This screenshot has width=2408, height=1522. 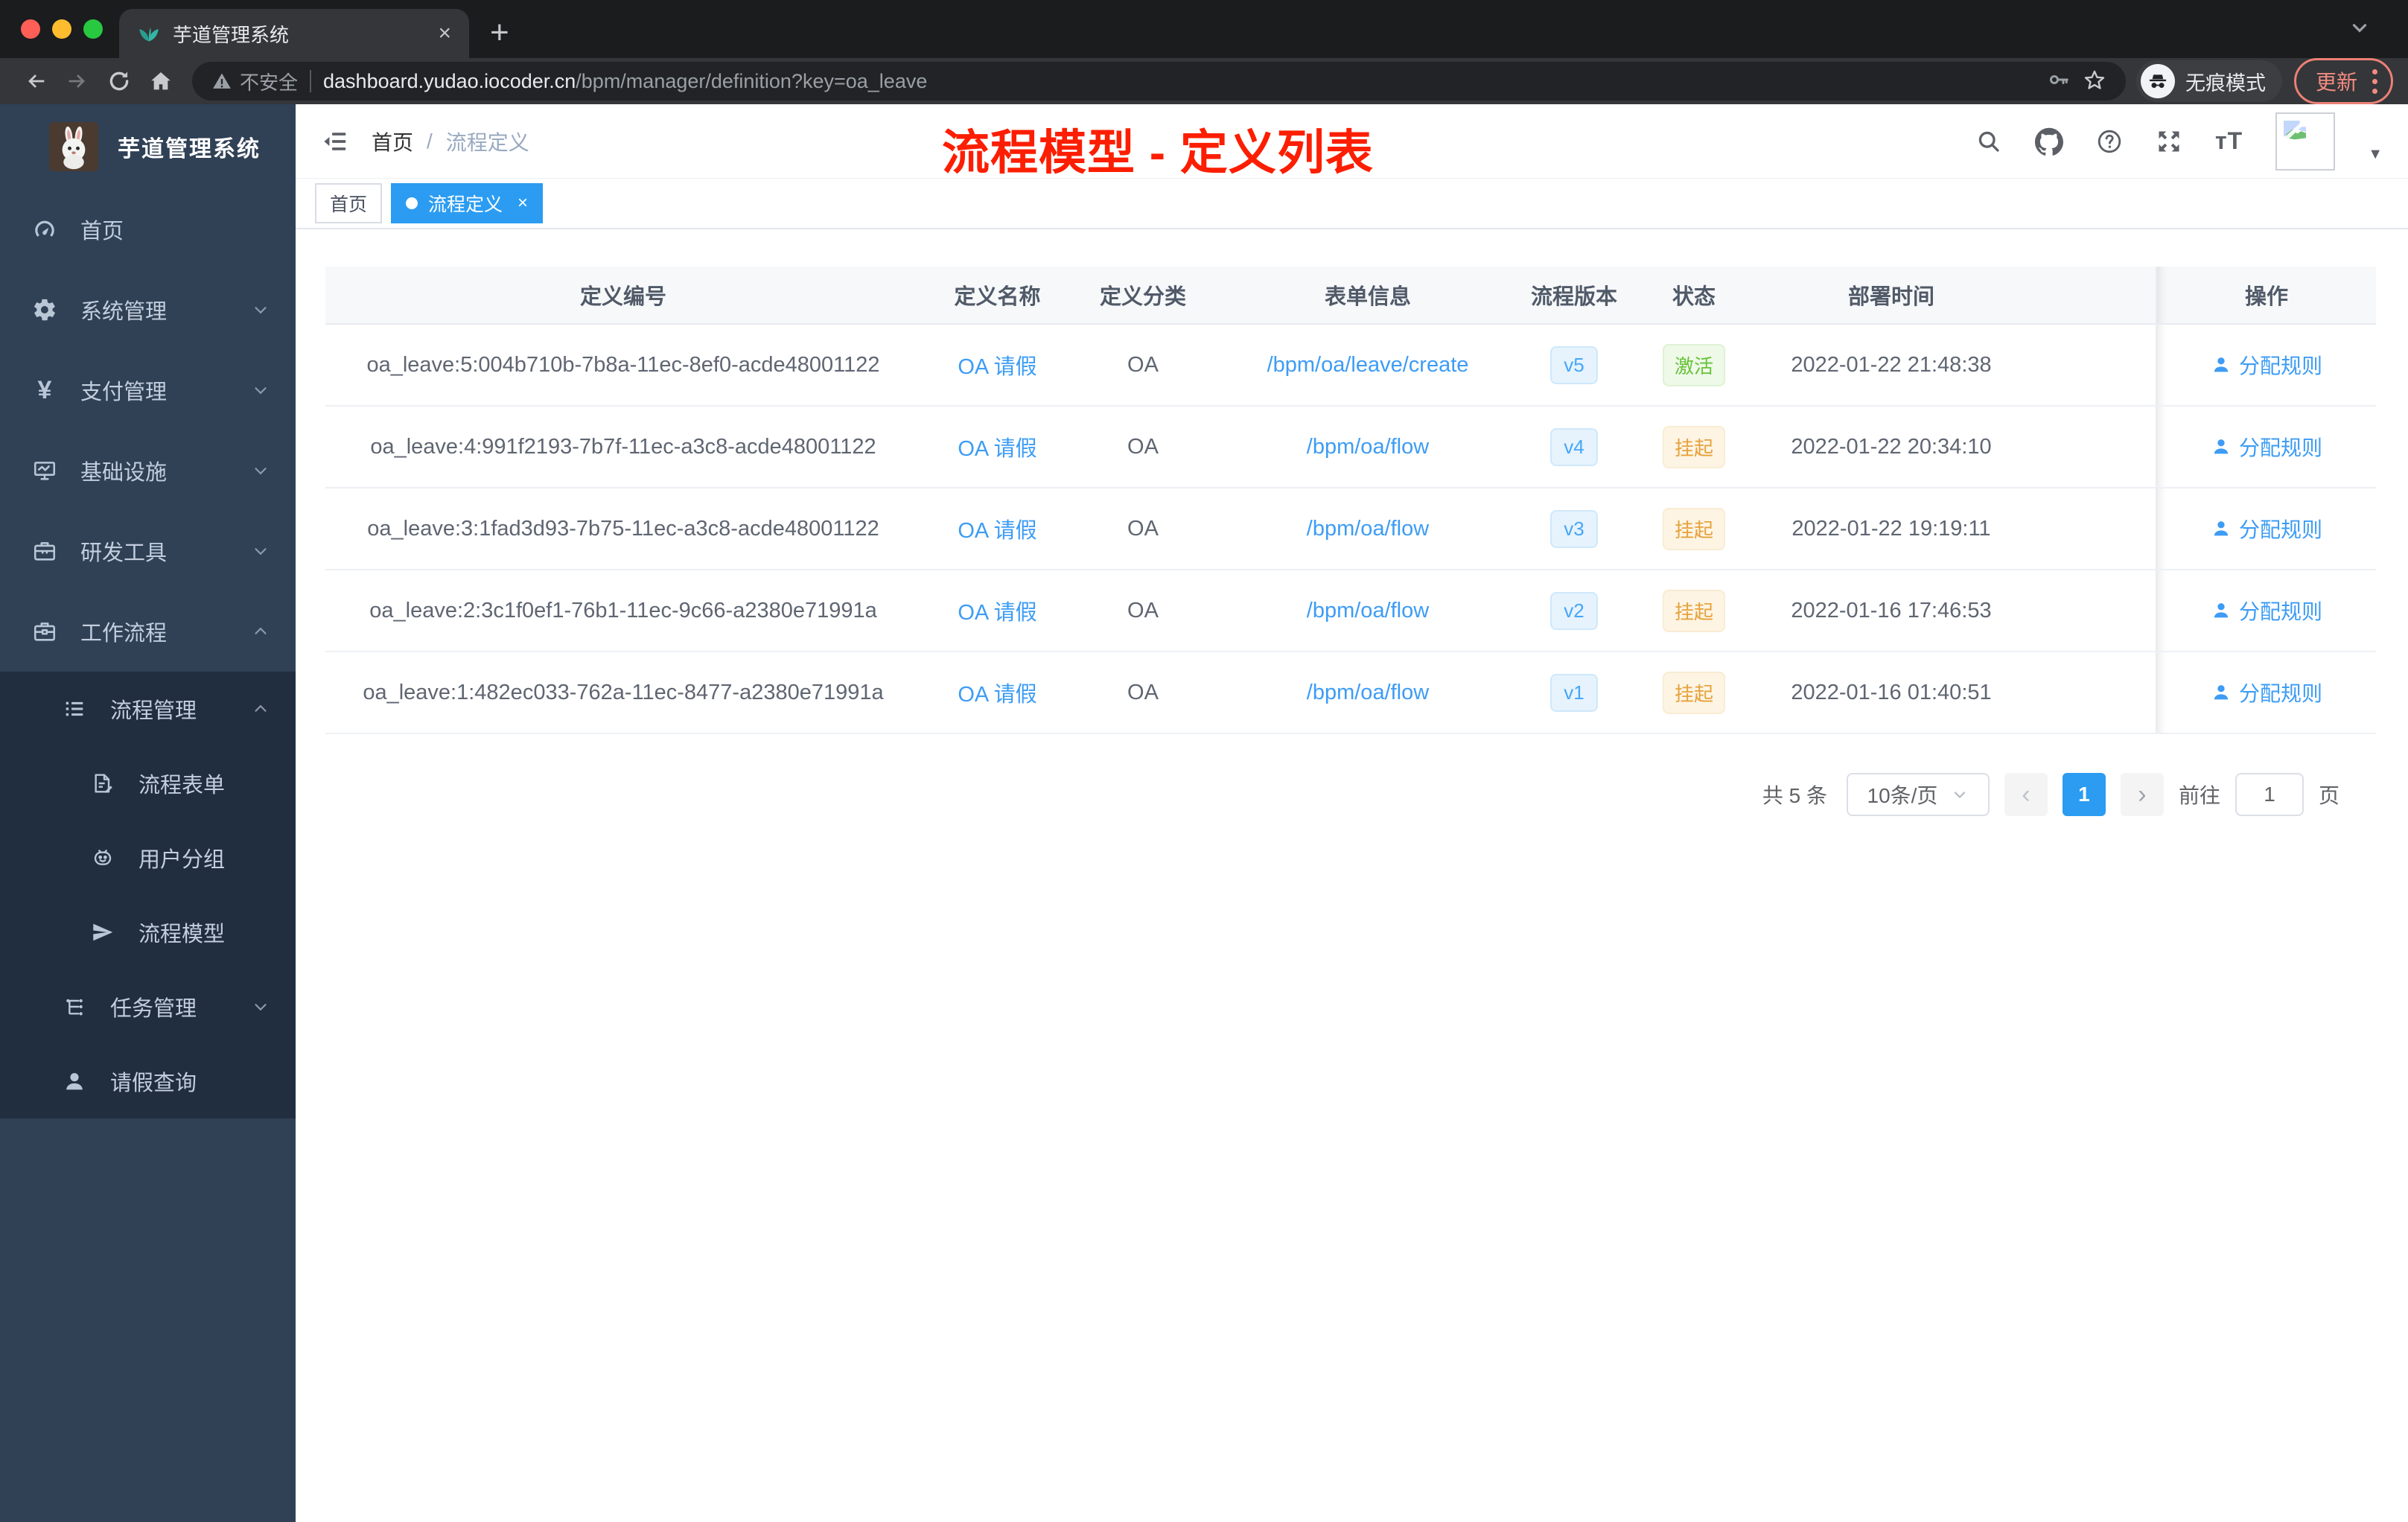 I want to click on definition-category: OA, so click(x=1143, y=446).